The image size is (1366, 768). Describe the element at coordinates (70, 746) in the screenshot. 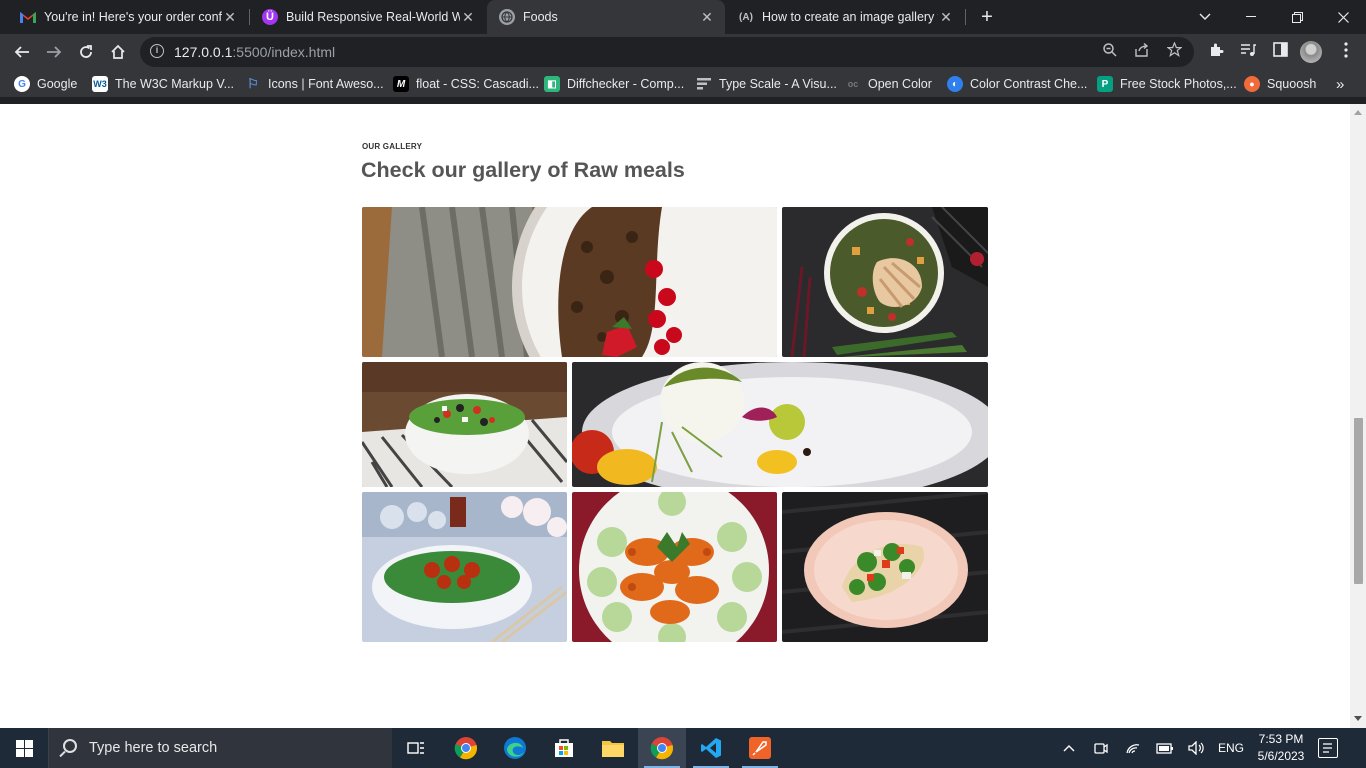

I see `search-icon` at that location.